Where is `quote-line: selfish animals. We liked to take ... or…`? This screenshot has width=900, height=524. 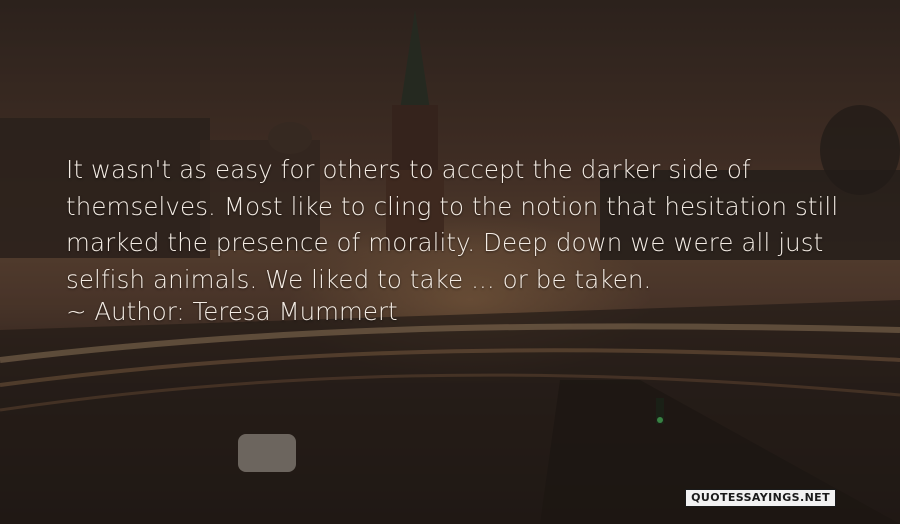
quote-line: selfish animals. We liked to take ... or… is located at coordinates (359, 279).